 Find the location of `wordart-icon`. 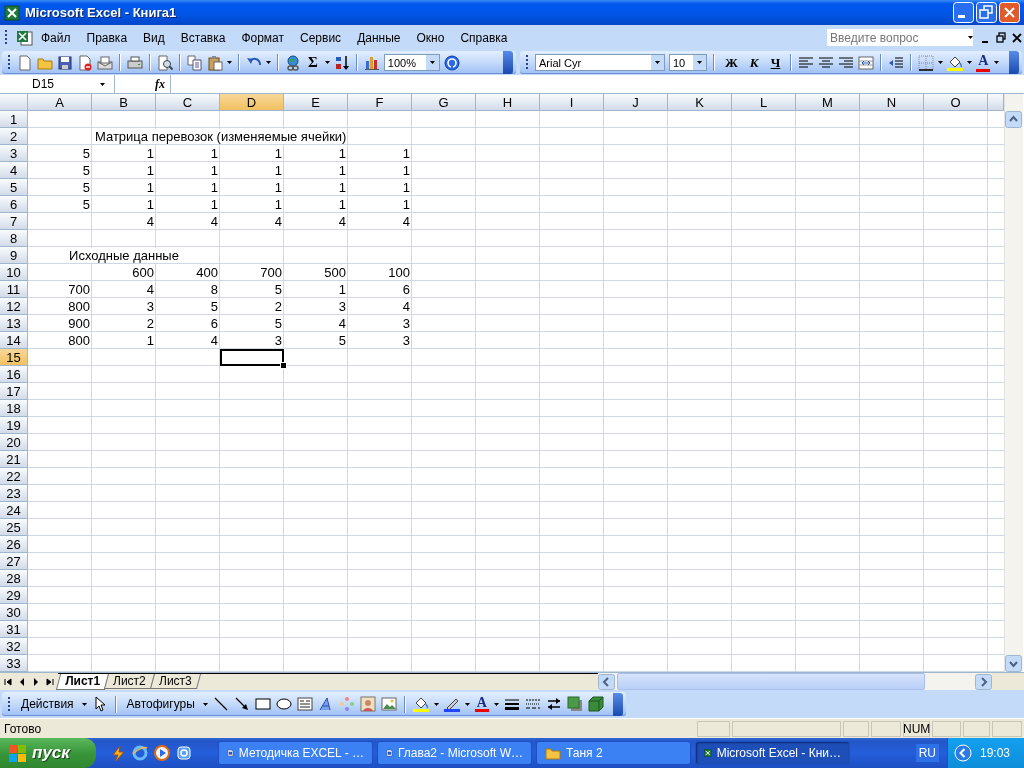

wordart-icon is located at coordinates (325, 704).